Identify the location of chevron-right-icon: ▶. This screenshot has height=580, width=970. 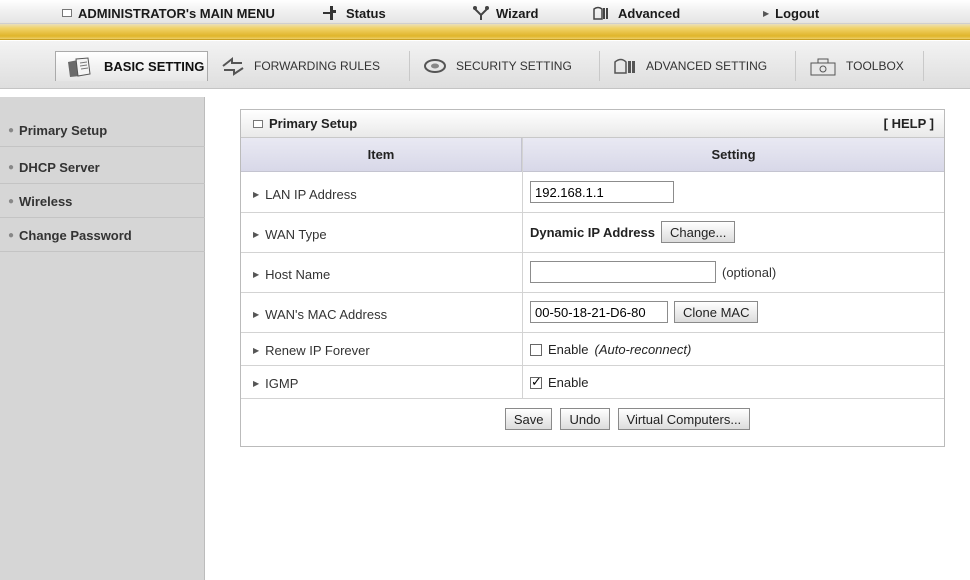
(766, 13).